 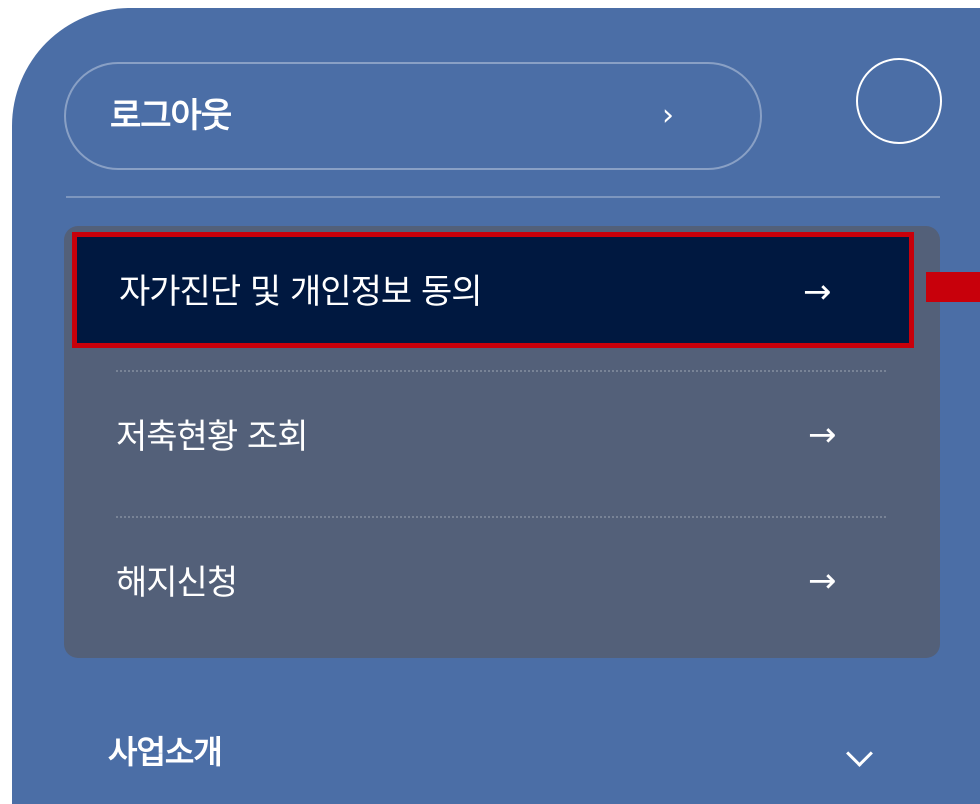 I want to click on callout-pointer, so click(x=953, y=287).